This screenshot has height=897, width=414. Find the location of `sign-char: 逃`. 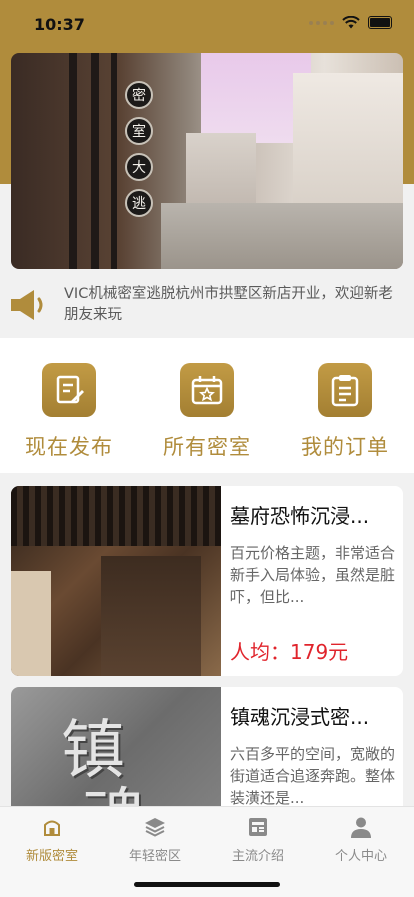

sign-char: 逃 is located at coordinates (139, 203).